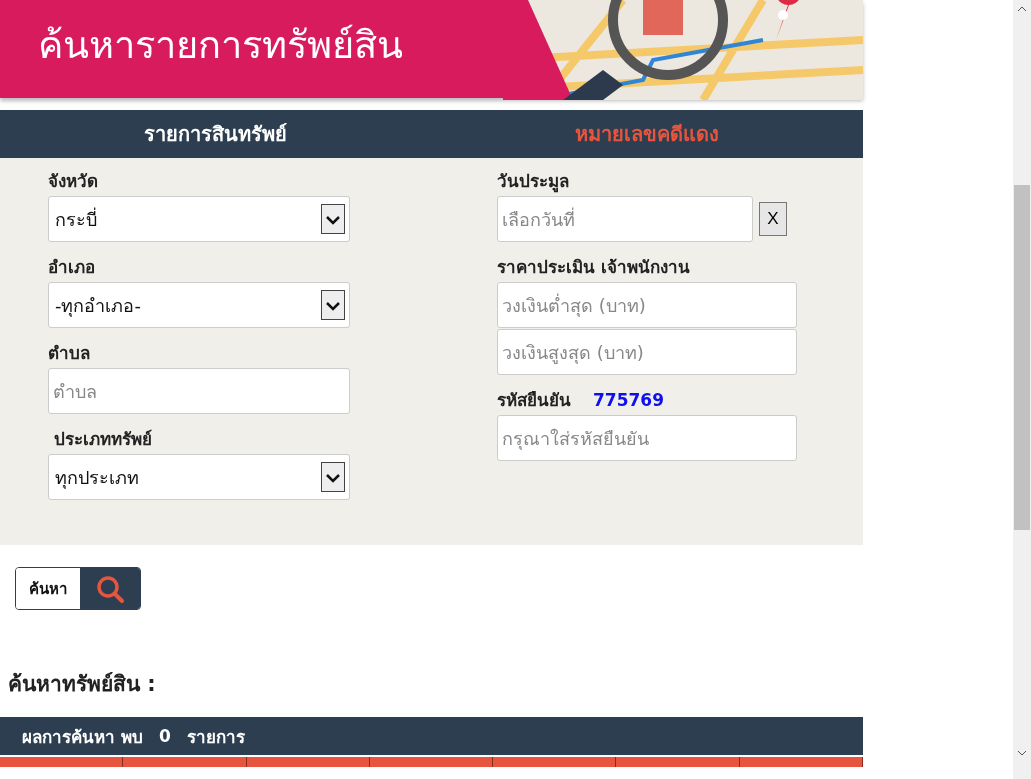 The image size is (1031, 779). Describe the element at coordinates (73, 181) in the screenshot. I see `field-label: จังหวัด` at that location.